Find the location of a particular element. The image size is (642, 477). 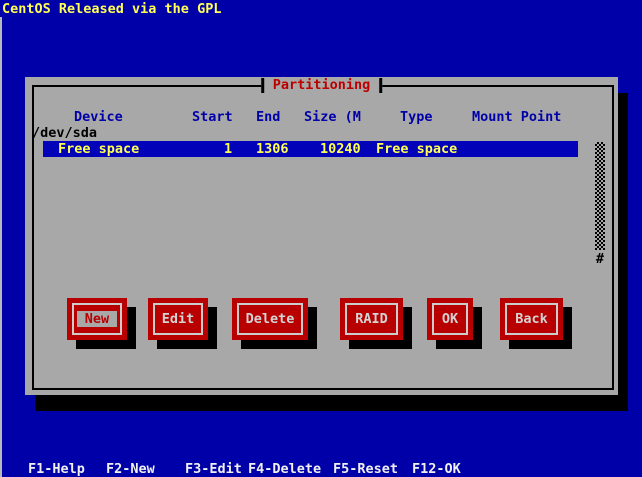

raid-button: RAID is located at coordinates (371, 319).